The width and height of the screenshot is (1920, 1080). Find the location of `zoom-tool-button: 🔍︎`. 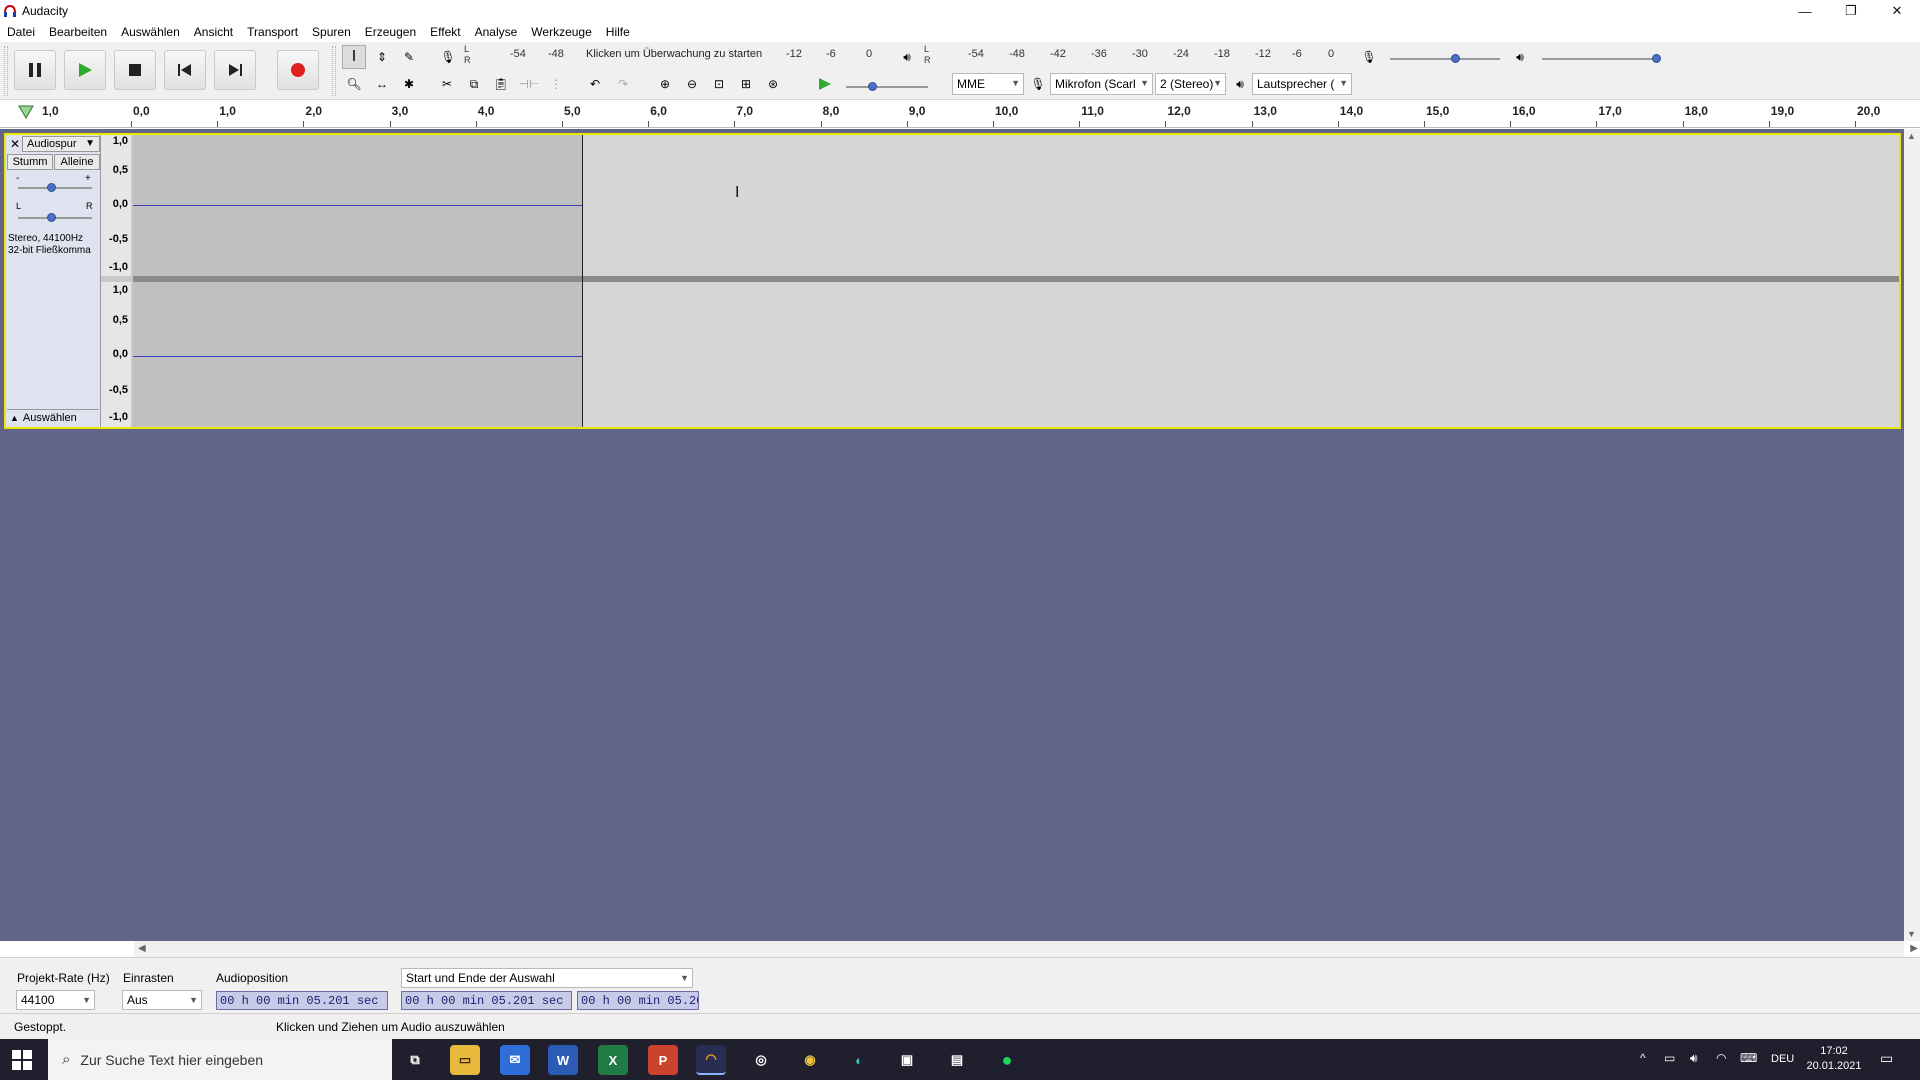

zoom-tool-button: 🔍︎ is located at coordinates (354, 84).